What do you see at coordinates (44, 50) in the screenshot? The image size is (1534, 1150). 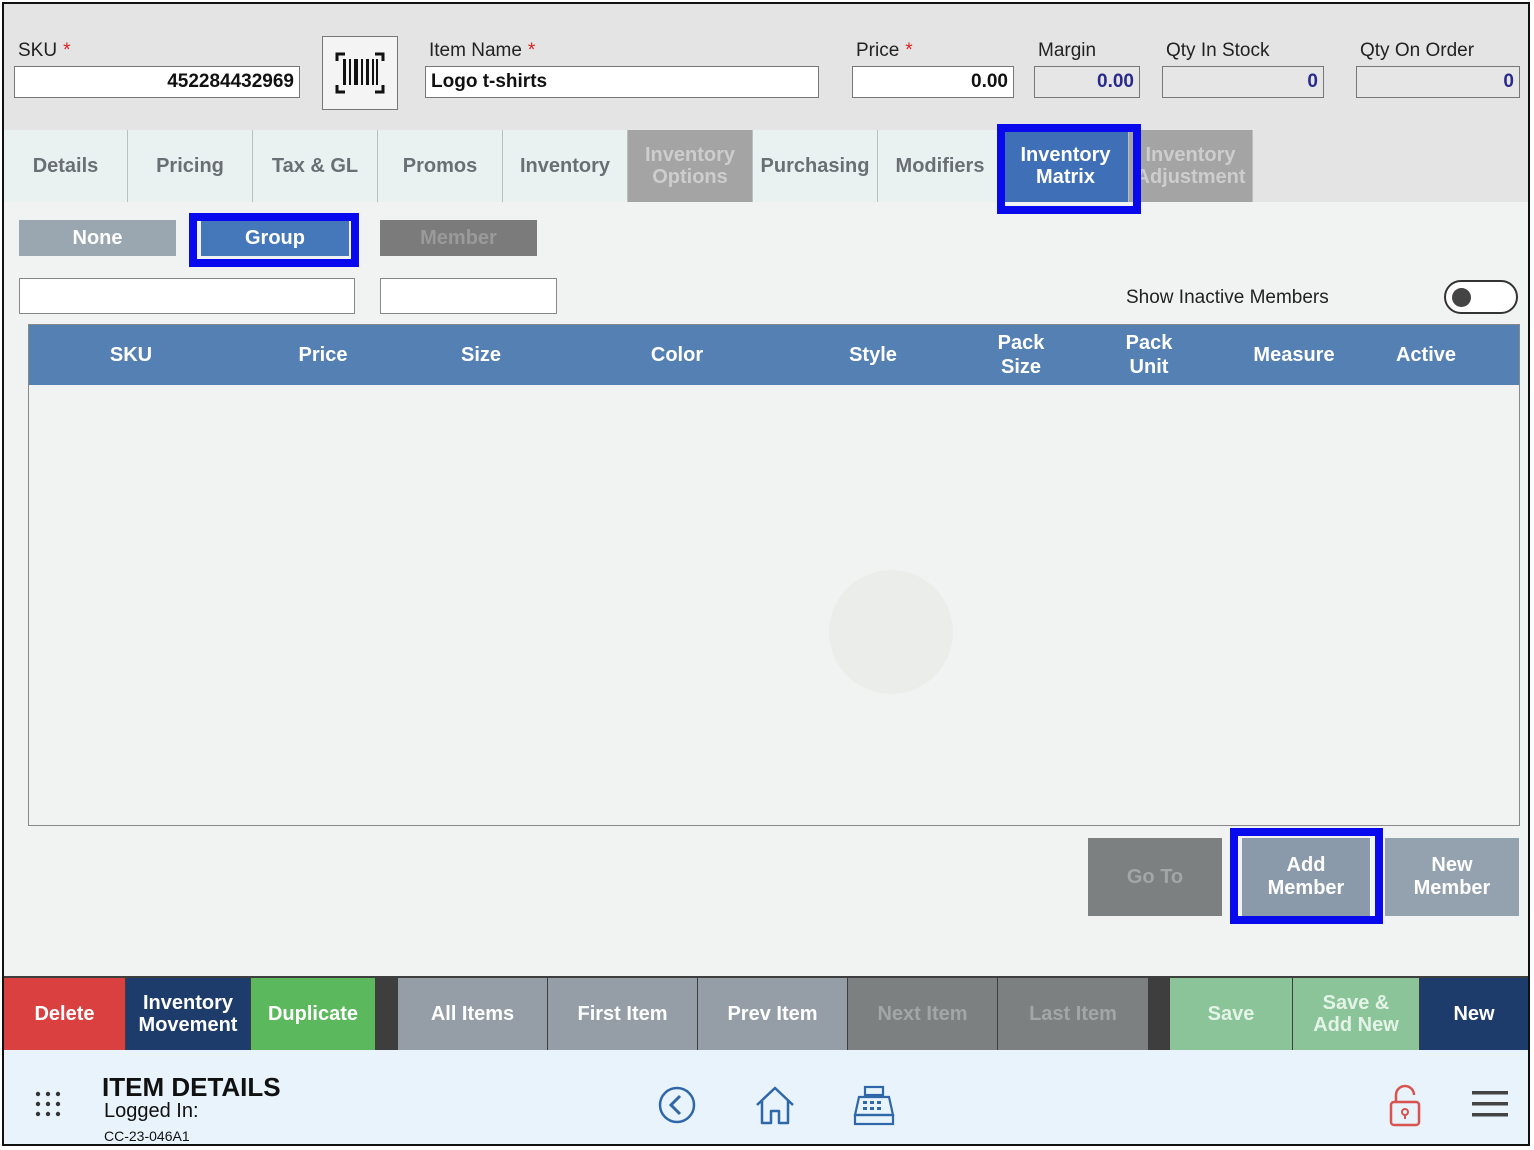 I see `sku-label: SKU *` at bounding box center [44, 50].